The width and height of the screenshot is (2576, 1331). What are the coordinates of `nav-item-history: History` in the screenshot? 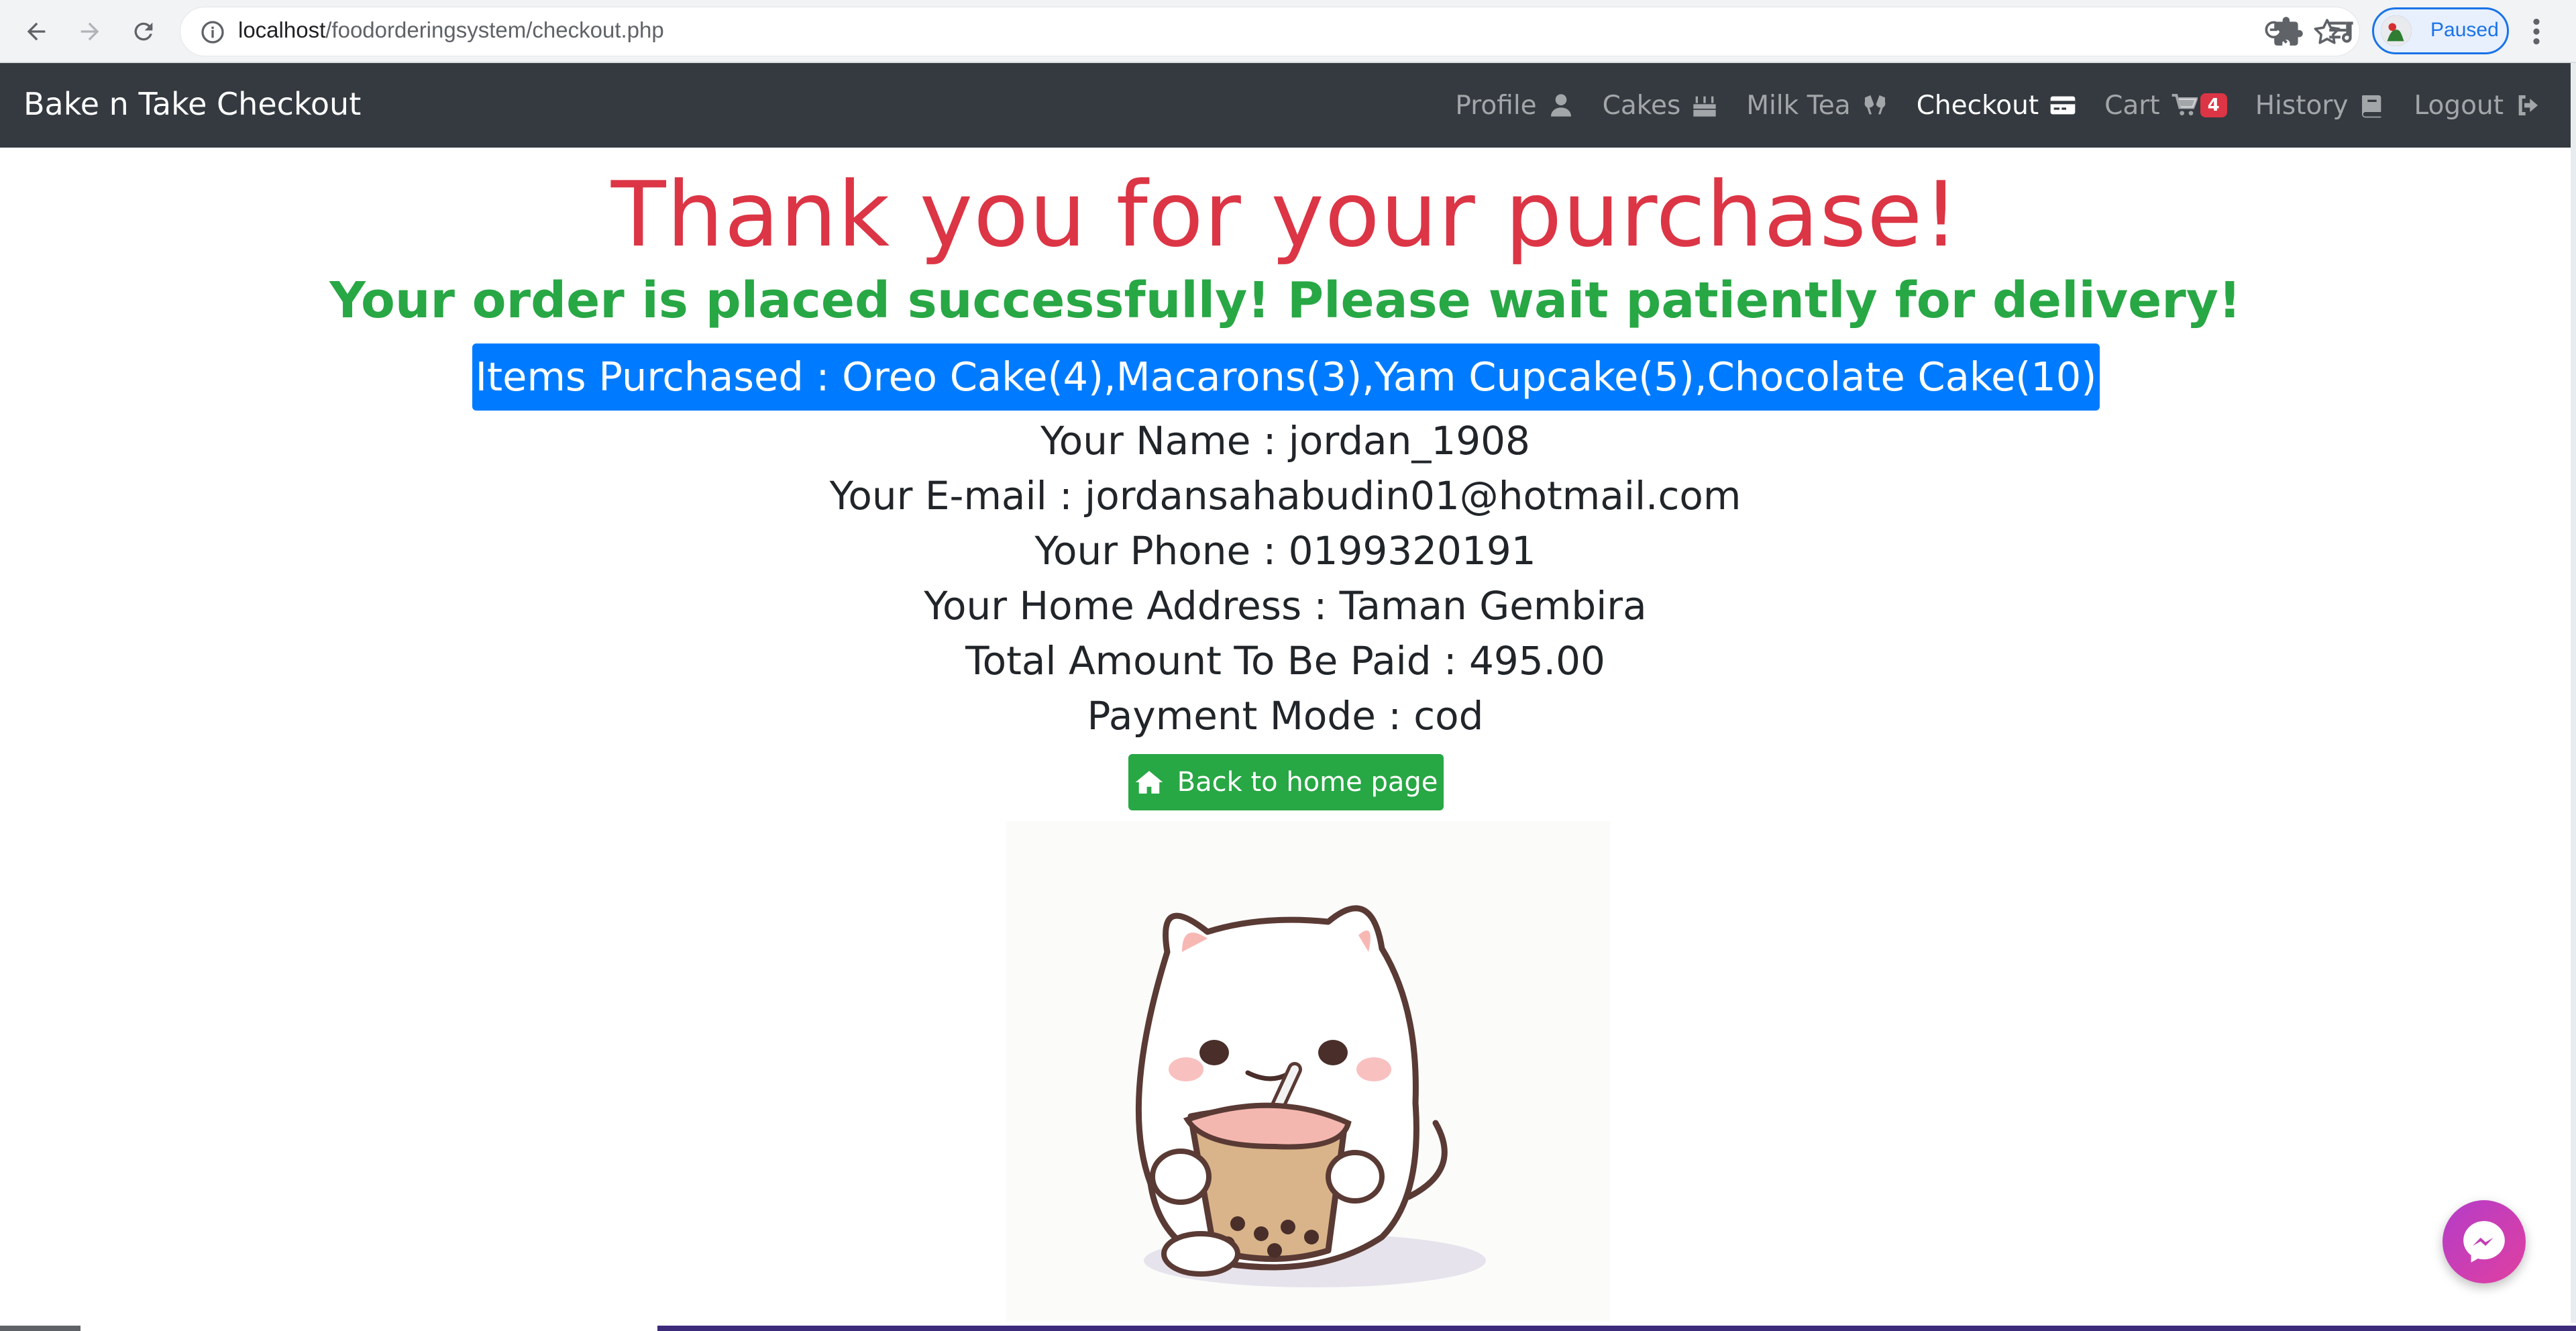 It's located at (2320, 106).